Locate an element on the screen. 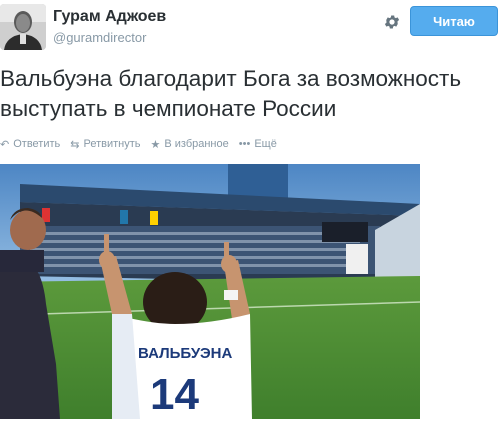 The image size is (500, 424). jersey-name: ВАЛЬБУЭНА is located at coordinates (185, 353).